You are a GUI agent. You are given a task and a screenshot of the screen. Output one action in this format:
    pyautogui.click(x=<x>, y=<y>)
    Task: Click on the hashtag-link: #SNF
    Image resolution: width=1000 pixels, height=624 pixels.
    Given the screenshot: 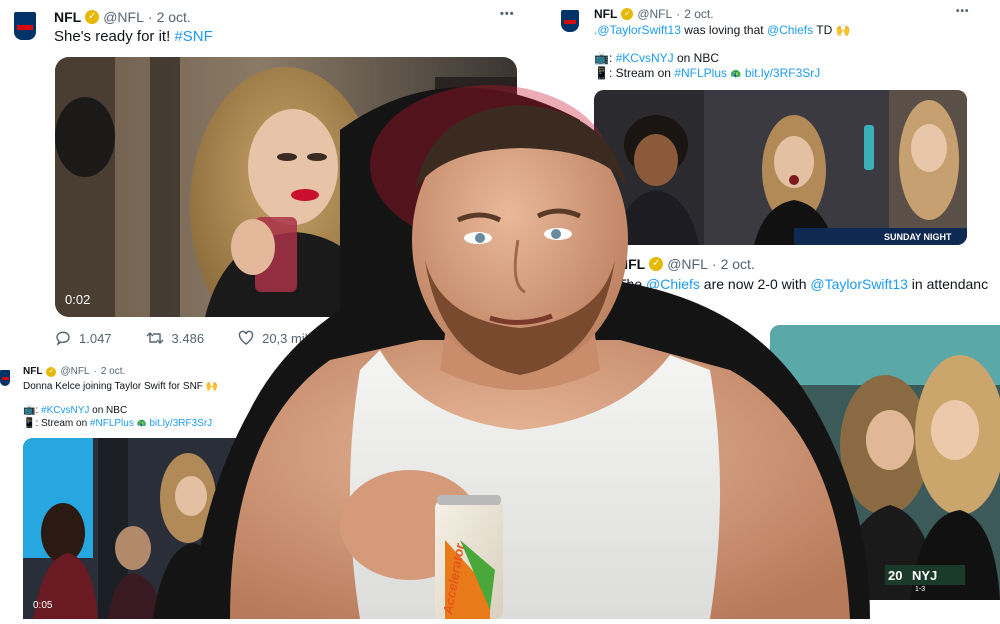 What is the action you would take?
    pyautogui.click(x=193, y=36)
    